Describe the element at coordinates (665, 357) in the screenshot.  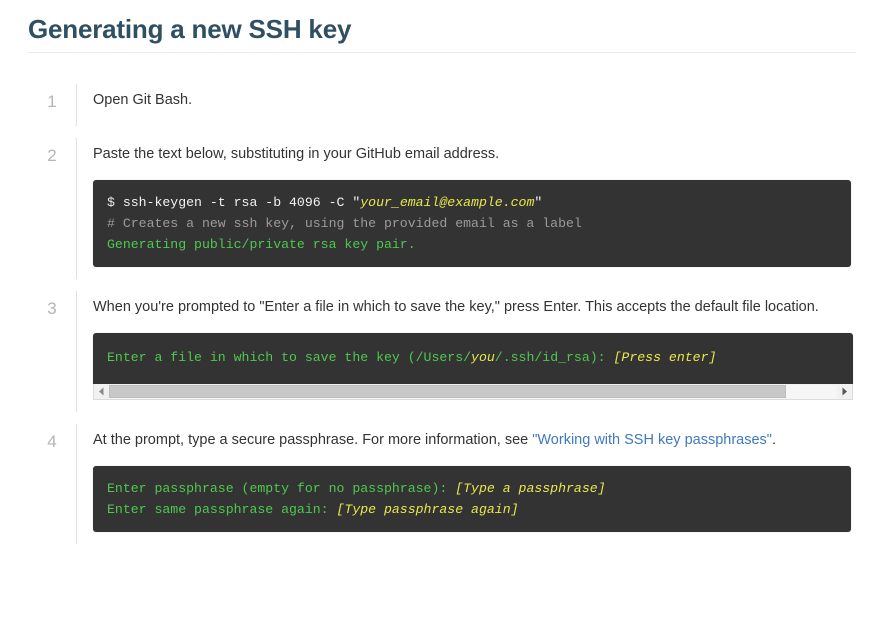
I see `code-token-ph: [Press enter]` at that location.